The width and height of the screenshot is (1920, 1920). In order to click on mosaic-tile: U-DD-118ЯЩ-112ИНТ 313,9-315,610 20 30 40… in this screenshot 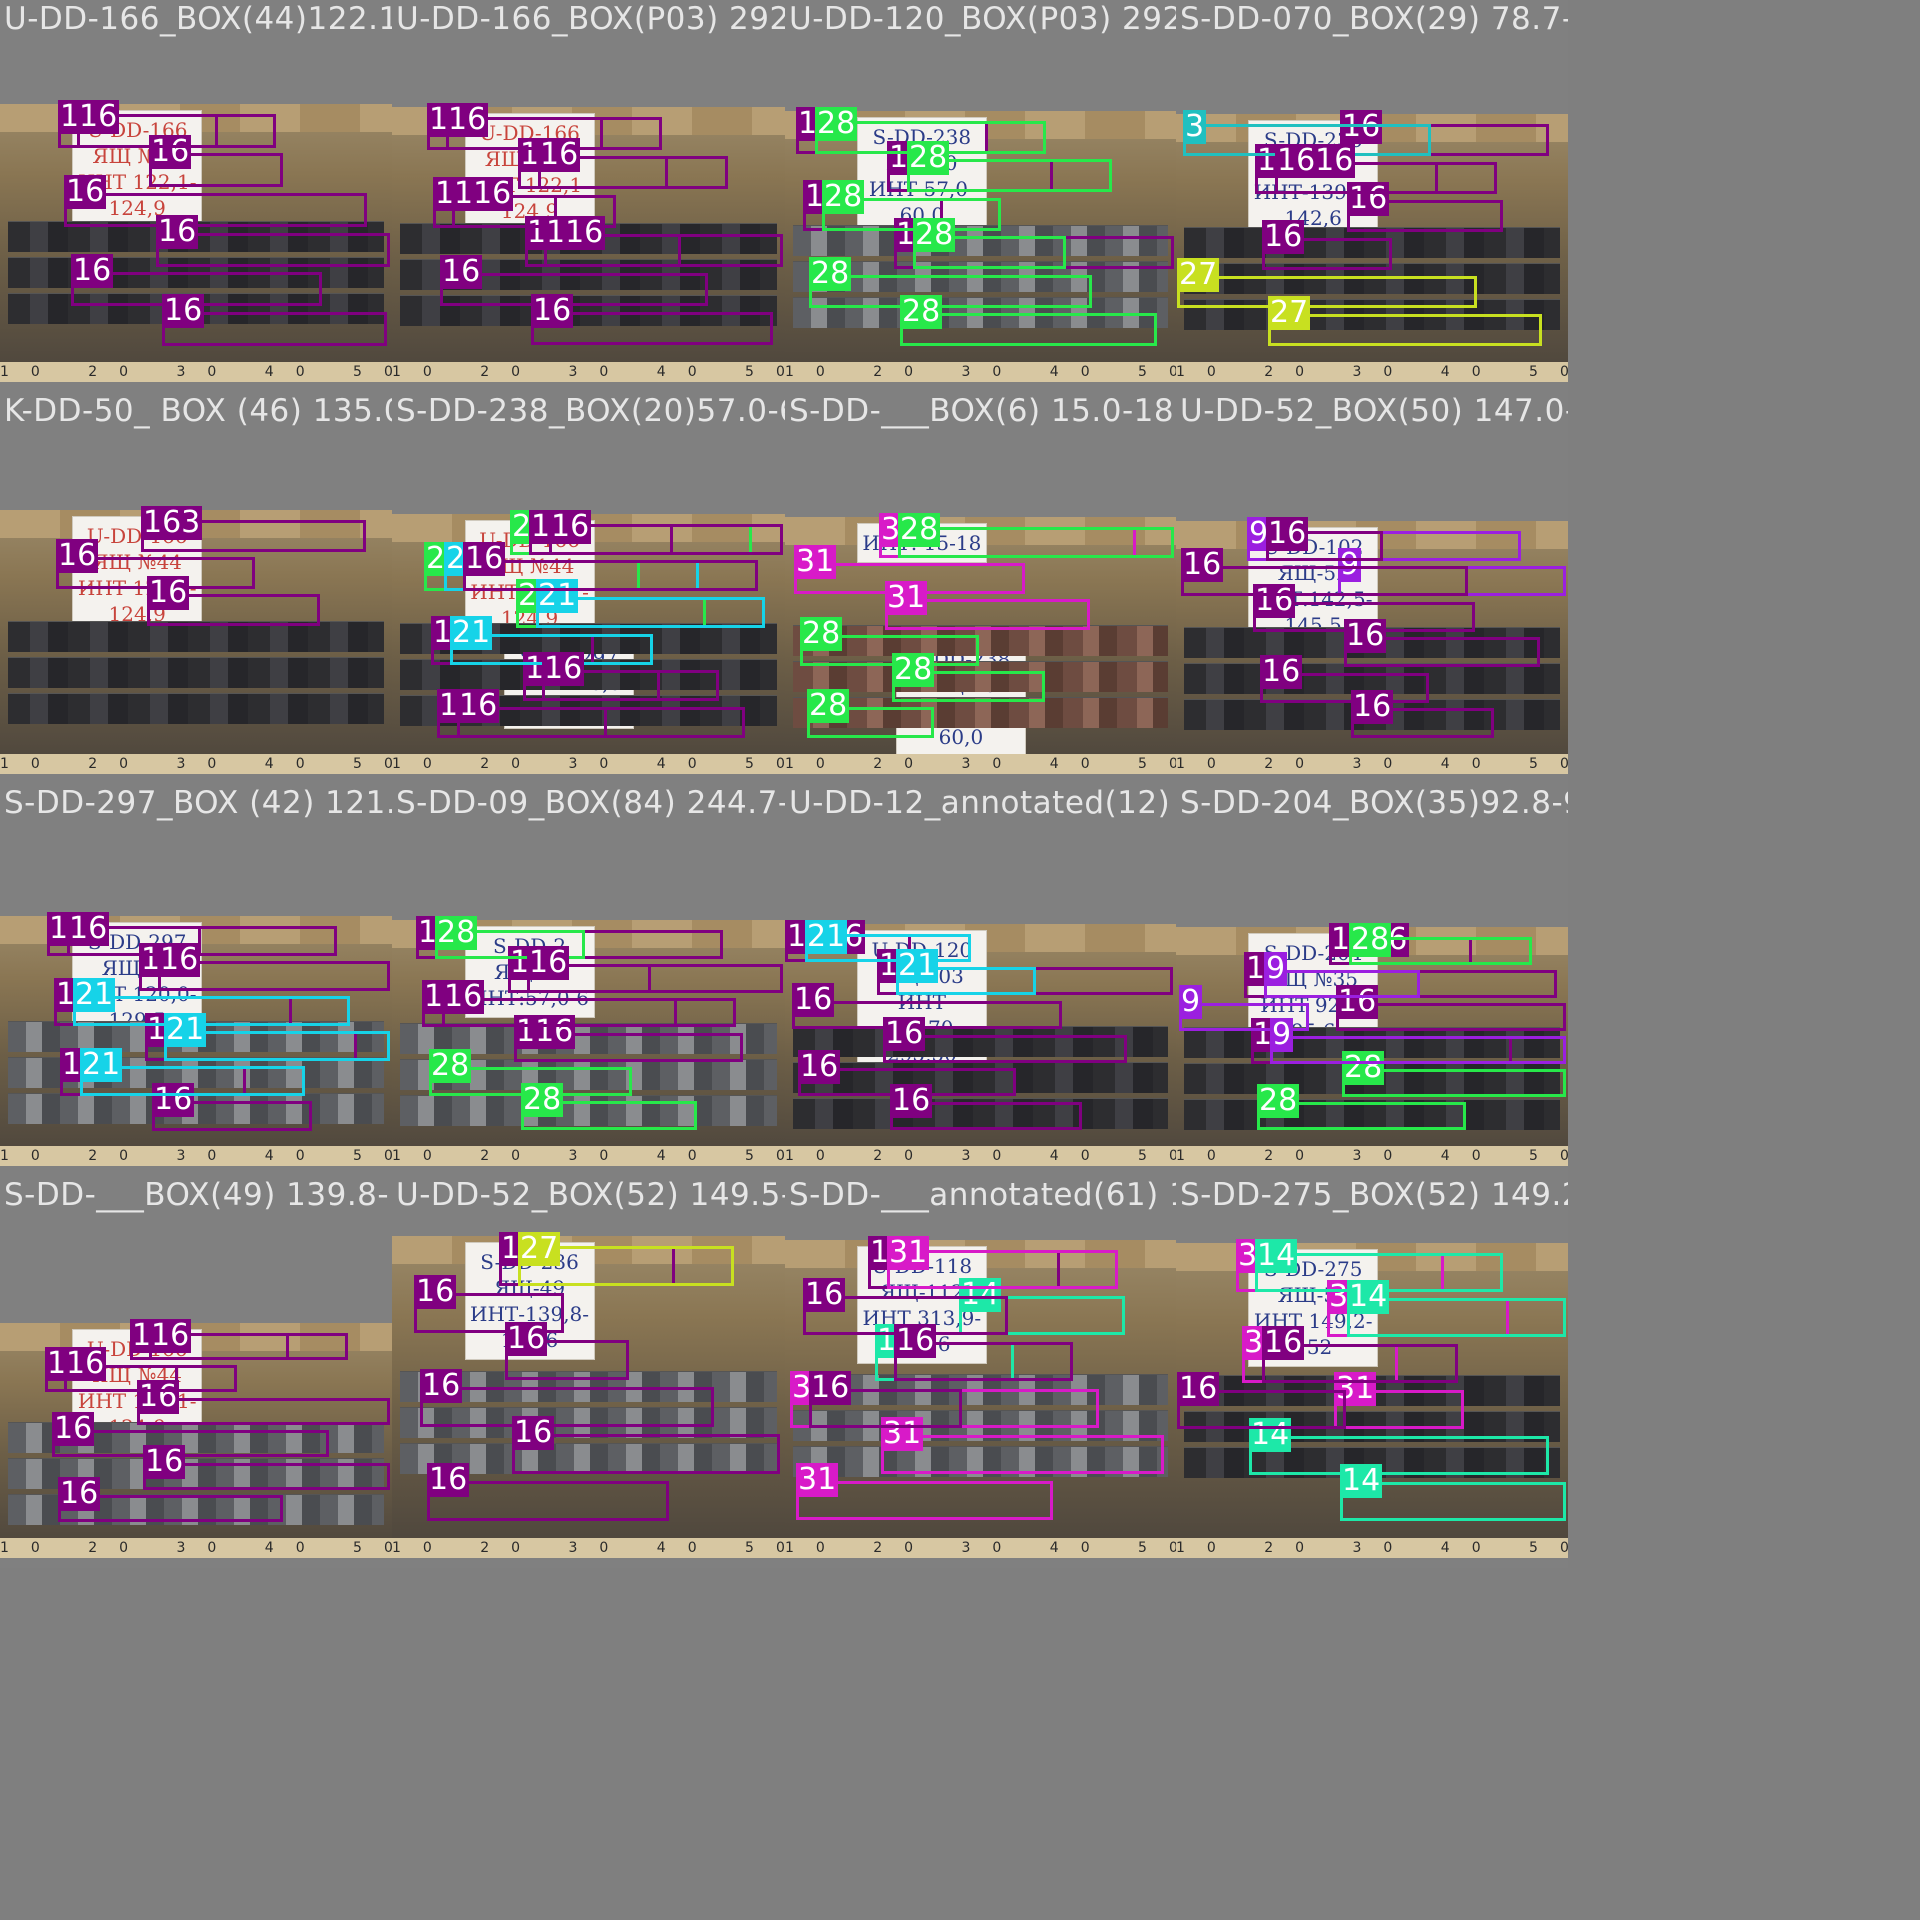, I will do `click(980, 1372)`.